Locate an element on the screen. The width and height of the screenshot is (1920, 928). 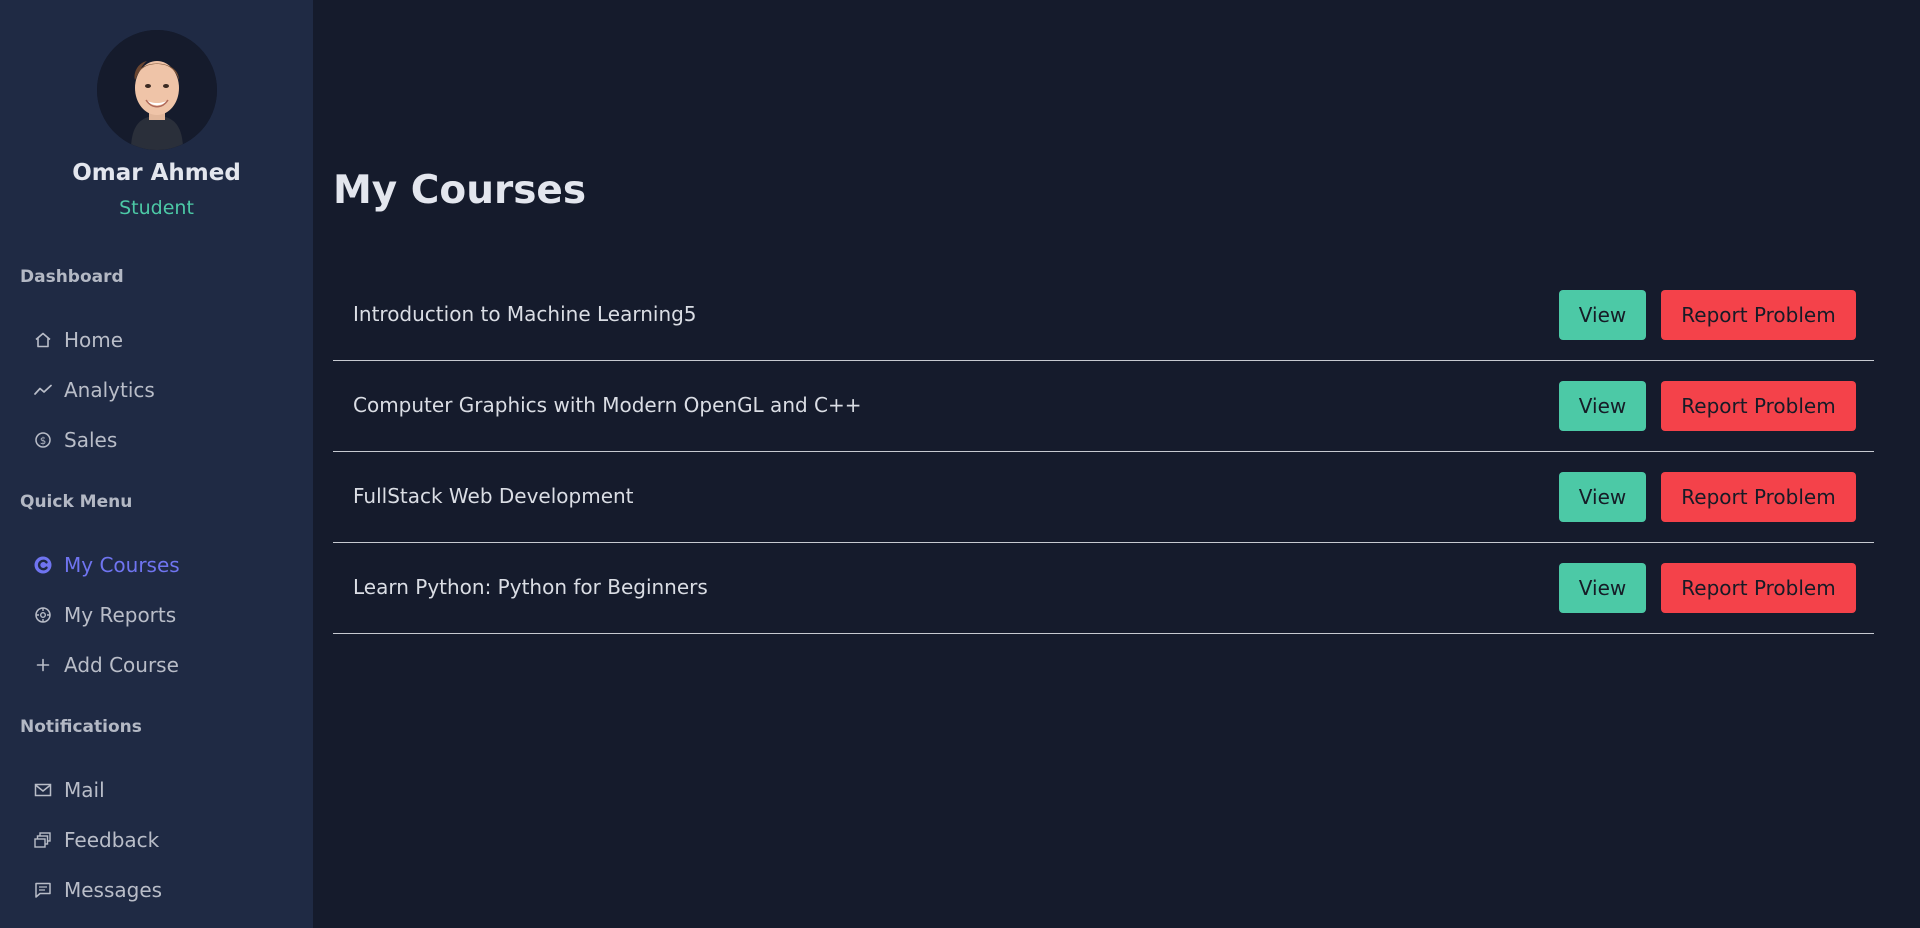
sidebar-item-label: Home is located at coordinates (94, 340).